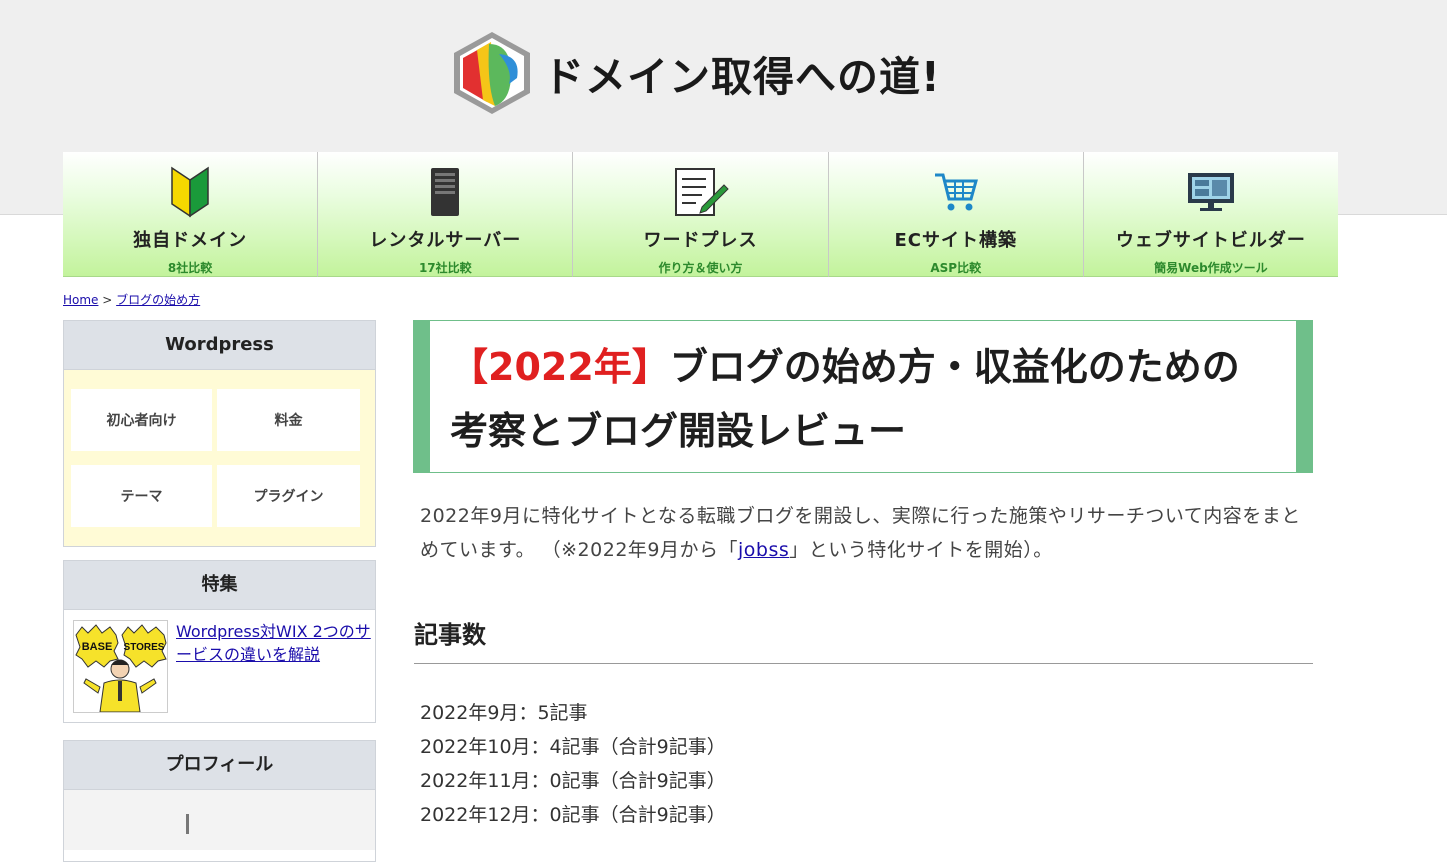 The width and height of the screenshot is (1447, 862). What do you see at coordinates (1210, 214) in the screenshot?
I see `nav-item-builder: ウェブサイトビルダー 簡易Web作成ツール` at bounding box center [1210, 214].